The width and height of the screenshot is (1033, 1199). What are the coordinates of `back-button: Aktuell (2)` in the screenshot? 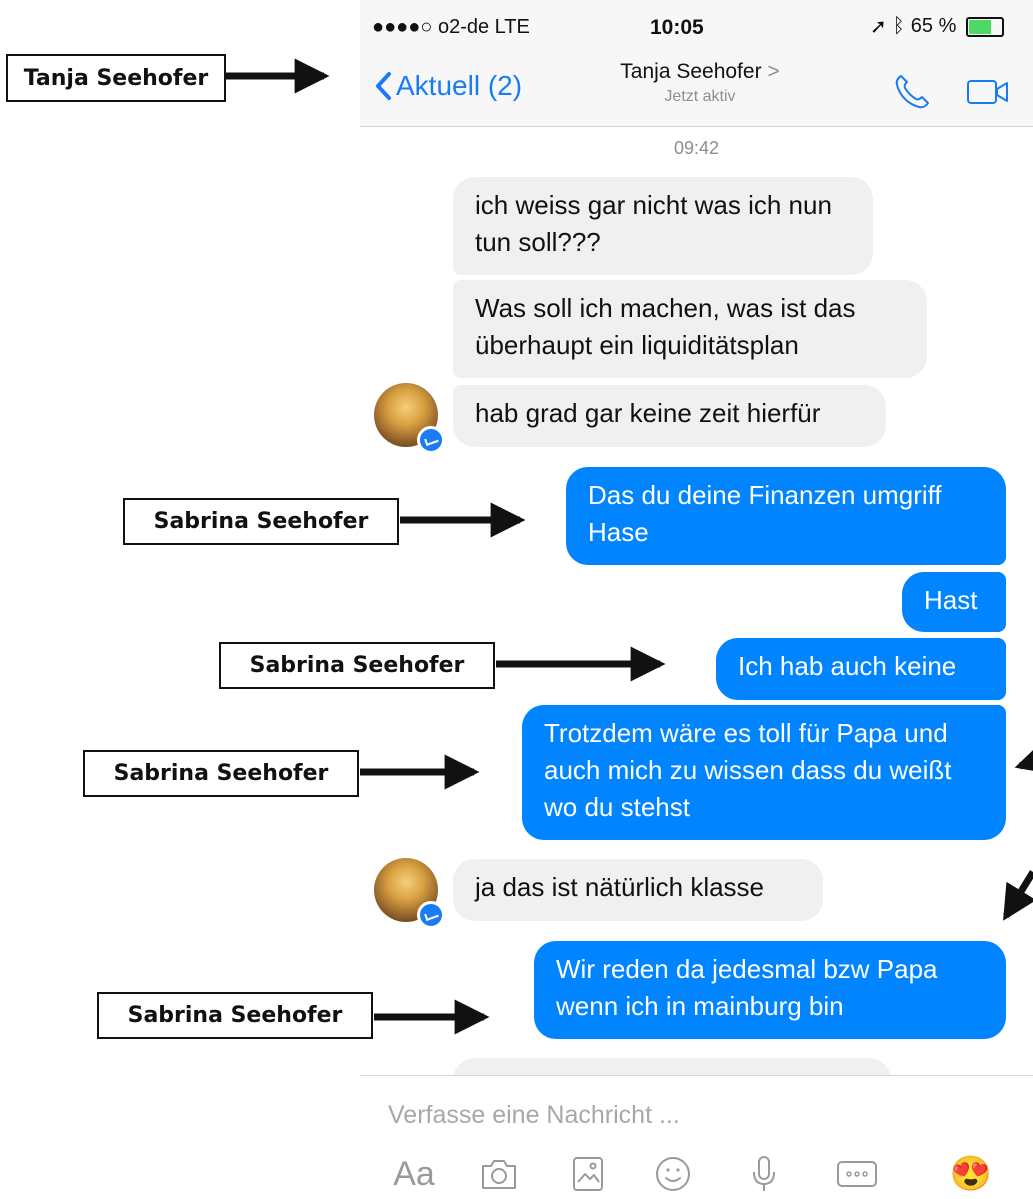 It's located at (448, 86).